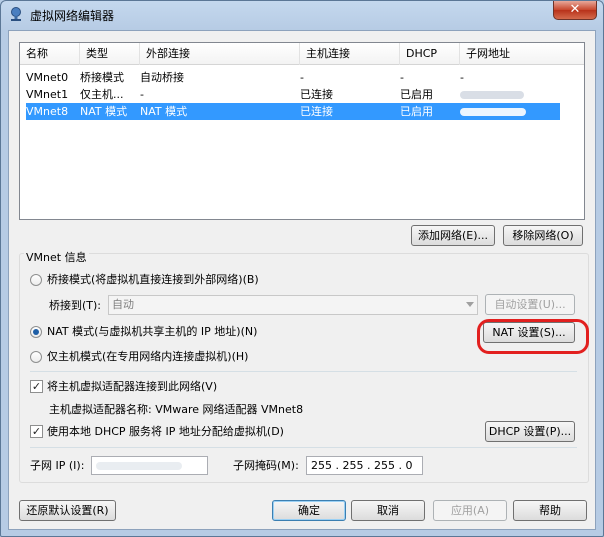 The width and height of the screenshot is (604, 537). Describe the element at coordinates (543, 235) in the screenshot. I see `remove-network-button: 移除网络(O)` at that location.